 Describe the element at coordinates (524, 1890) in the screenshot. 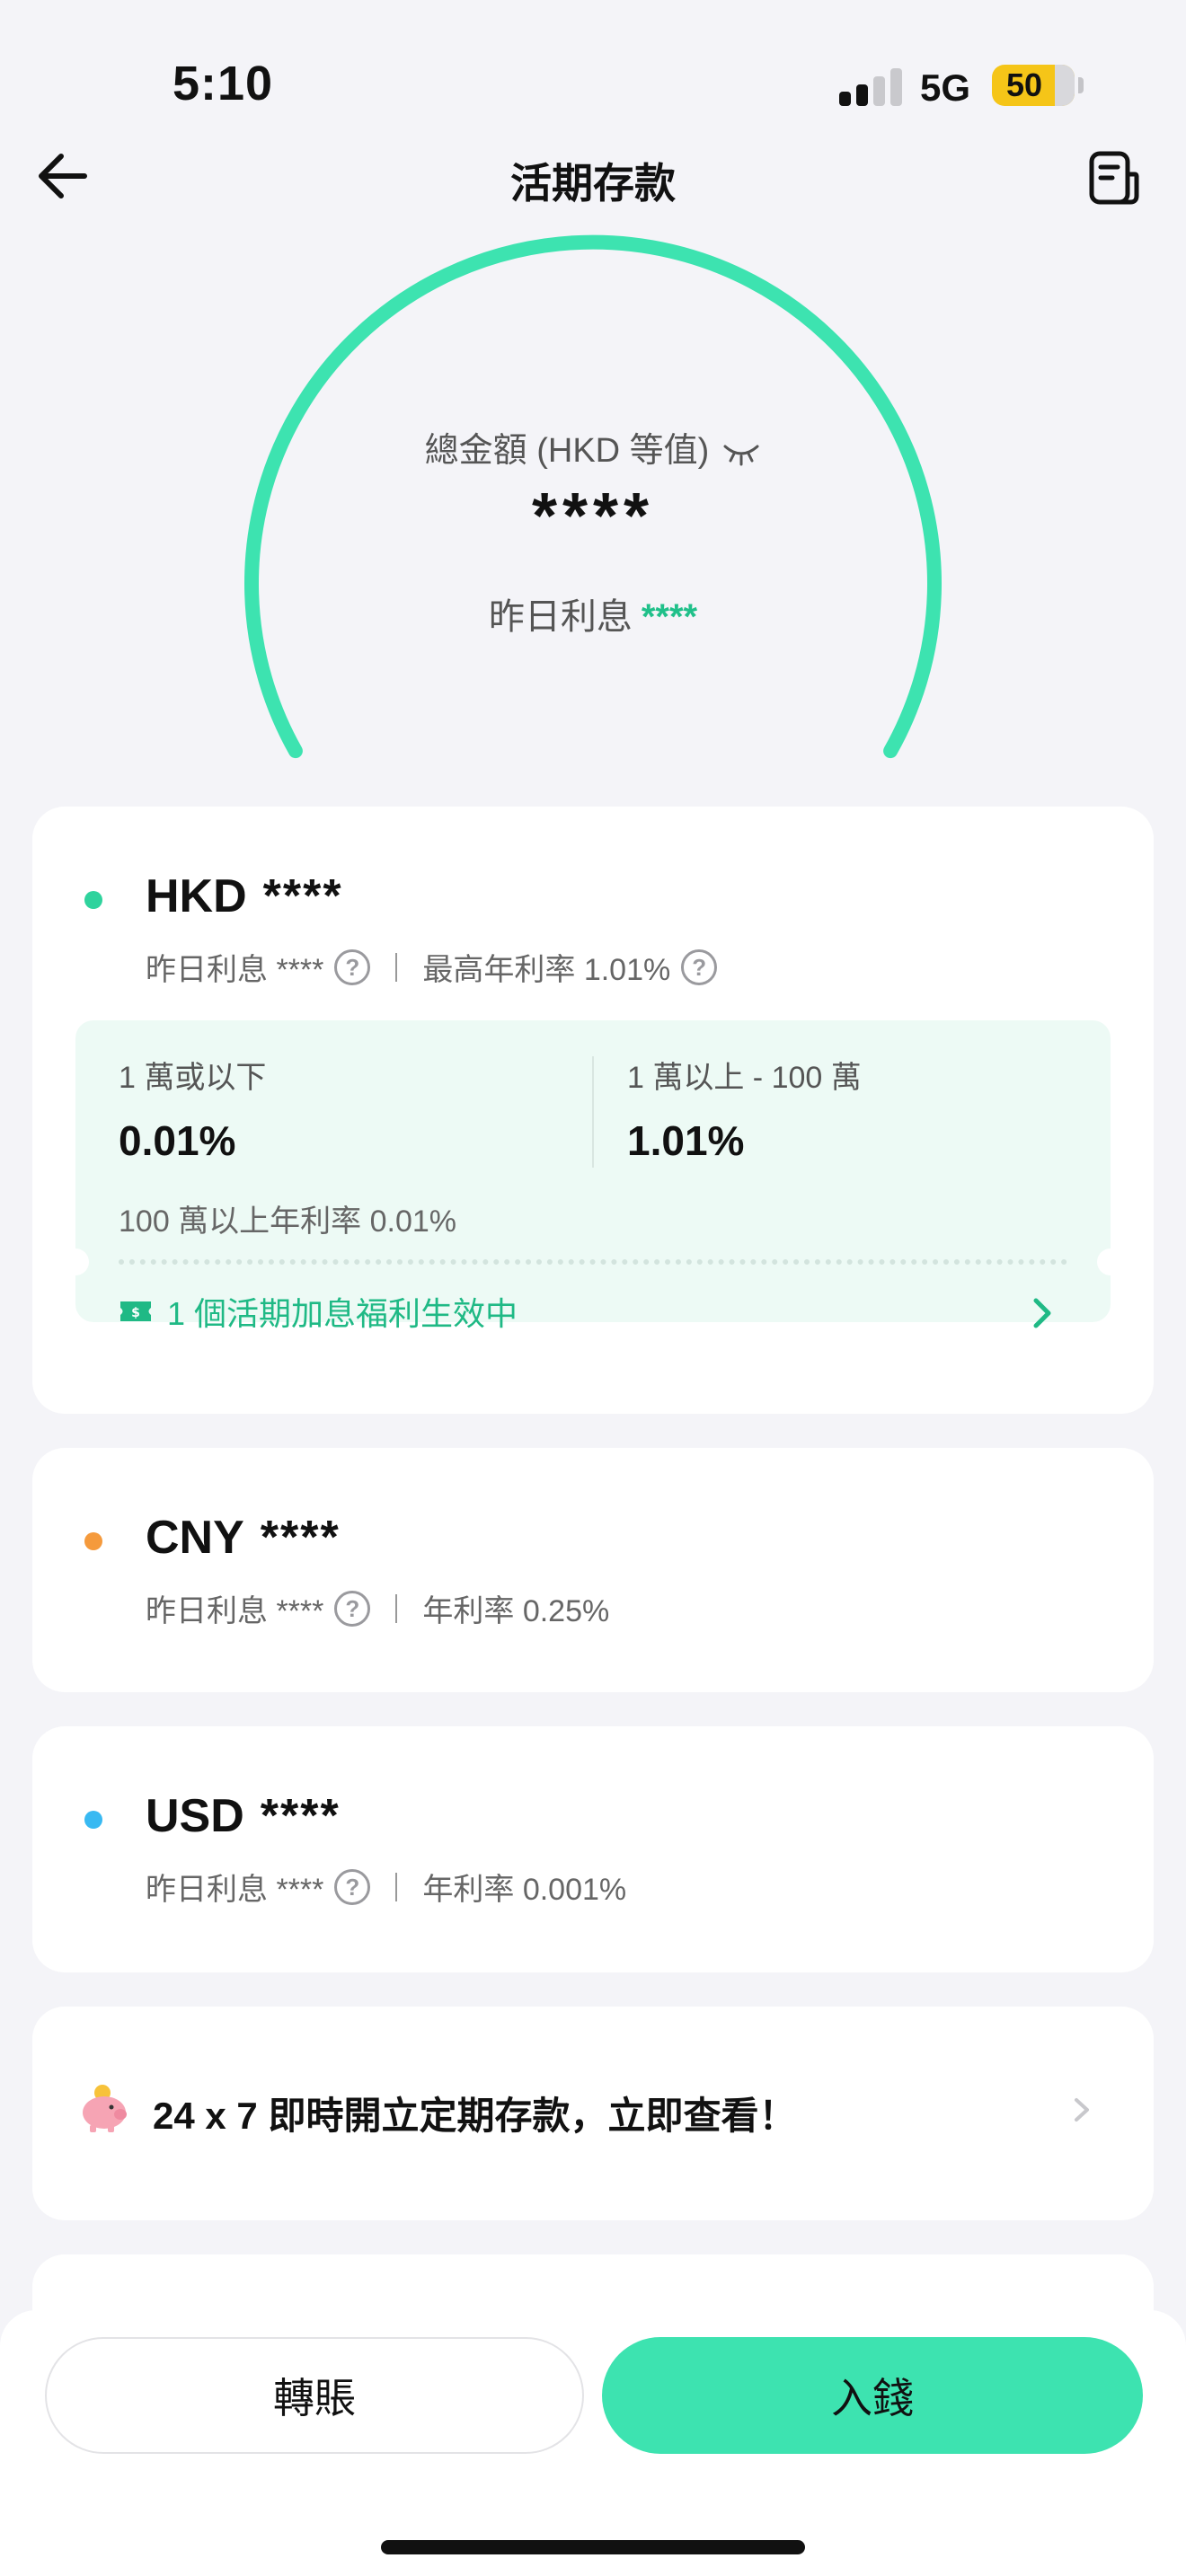

I see `rate-text: 年利率 0.001%` at that location.